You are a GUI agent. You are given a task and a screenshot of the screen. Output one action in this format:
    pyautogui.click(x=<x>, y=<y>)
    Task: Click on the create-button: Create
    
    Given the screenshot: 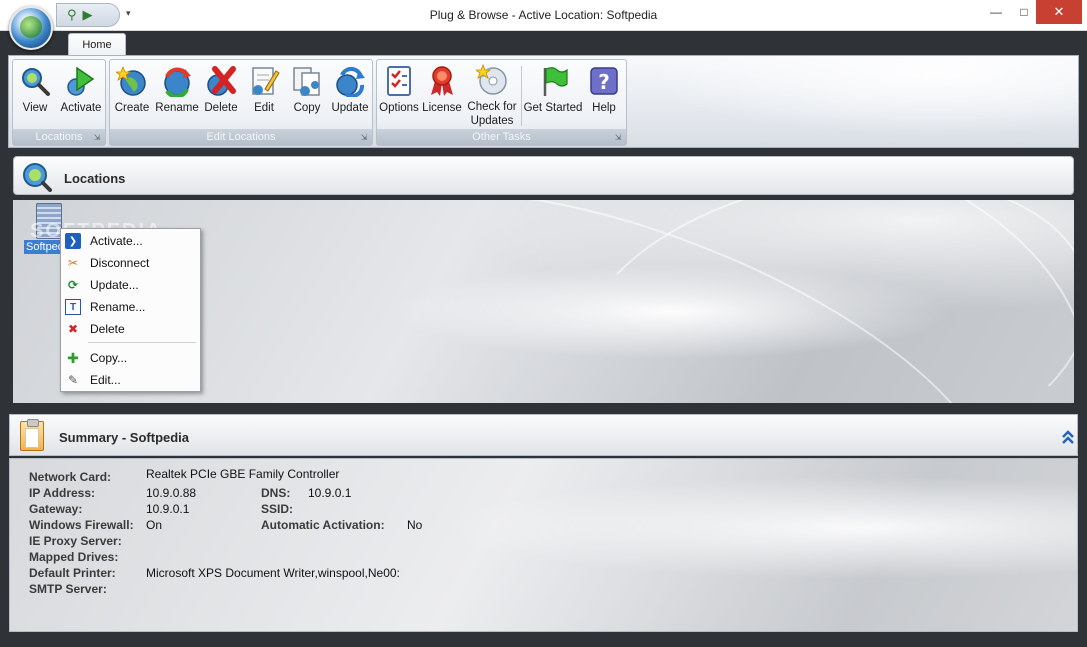 What is the action you would take?
    pyautogui.click(x=132, y=95)
    